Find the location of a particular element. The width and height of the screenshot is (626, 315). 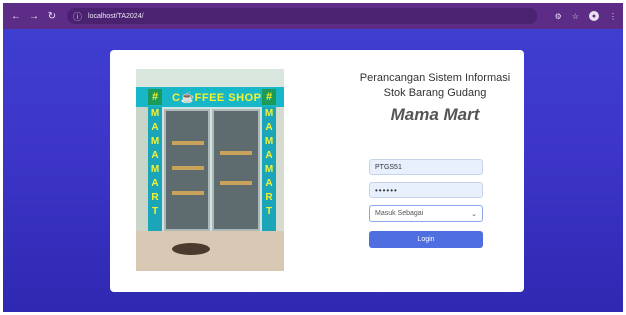

url-text: localhost/TA2024/ is located at coordinates (116, 16).